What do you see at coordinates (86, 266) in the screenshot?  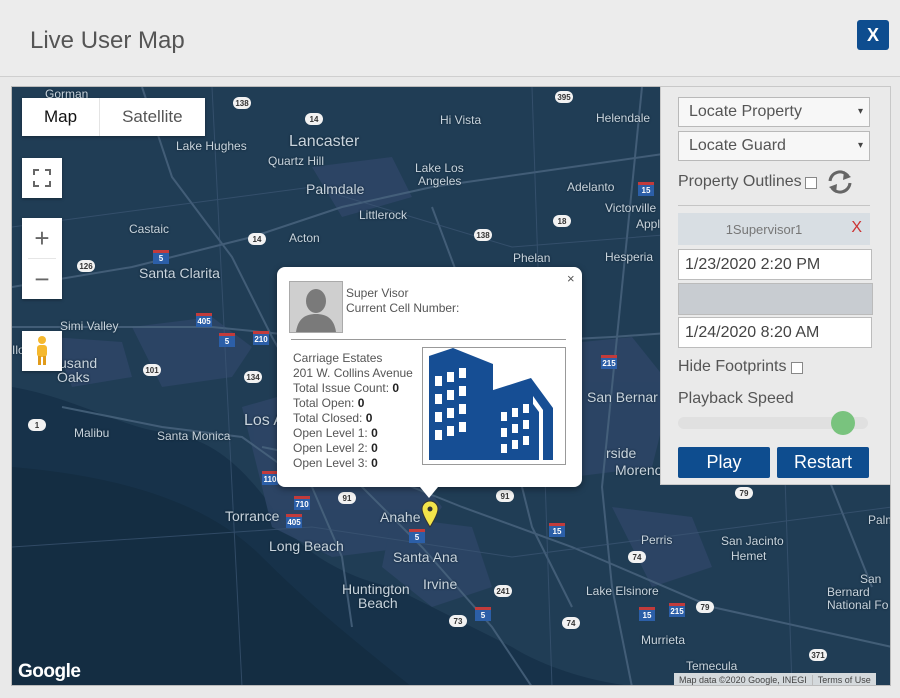 I see `route-shield: 126` at bounding box center [86, 266].